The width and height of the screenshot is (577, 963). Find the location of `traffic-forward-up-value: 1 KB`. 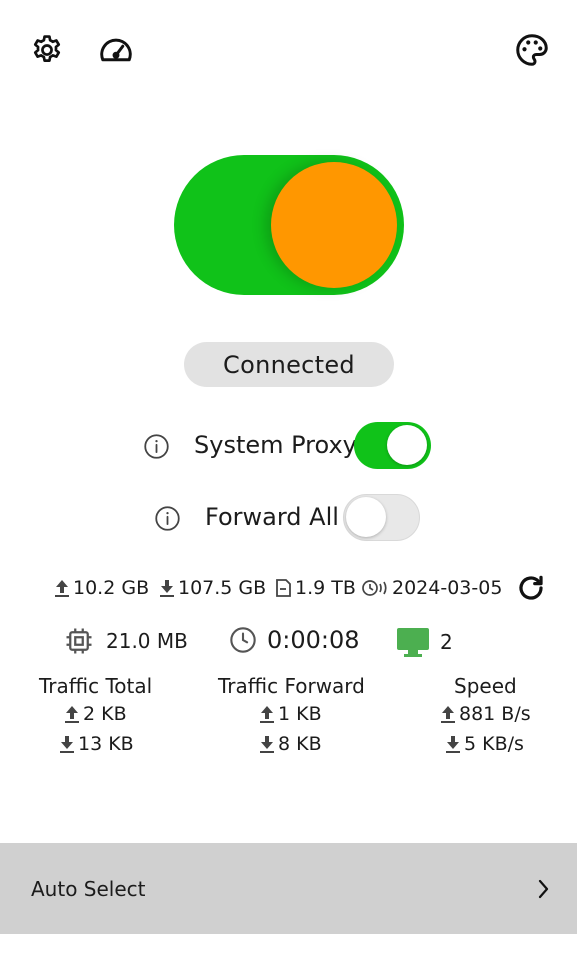

traffic-forward-up-value: 1 KB is located at coordinates (300, 714).